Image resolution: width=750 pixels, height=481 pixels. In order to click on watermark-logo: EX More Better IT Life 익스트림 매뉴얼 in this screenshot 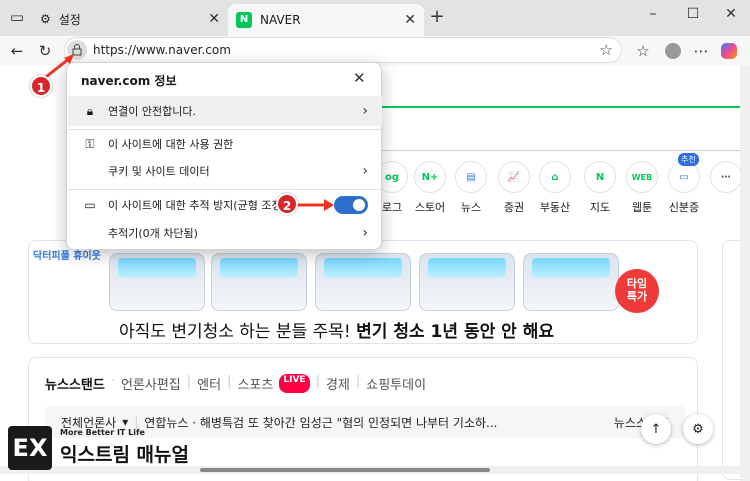, I will do `click(108, 448)`.